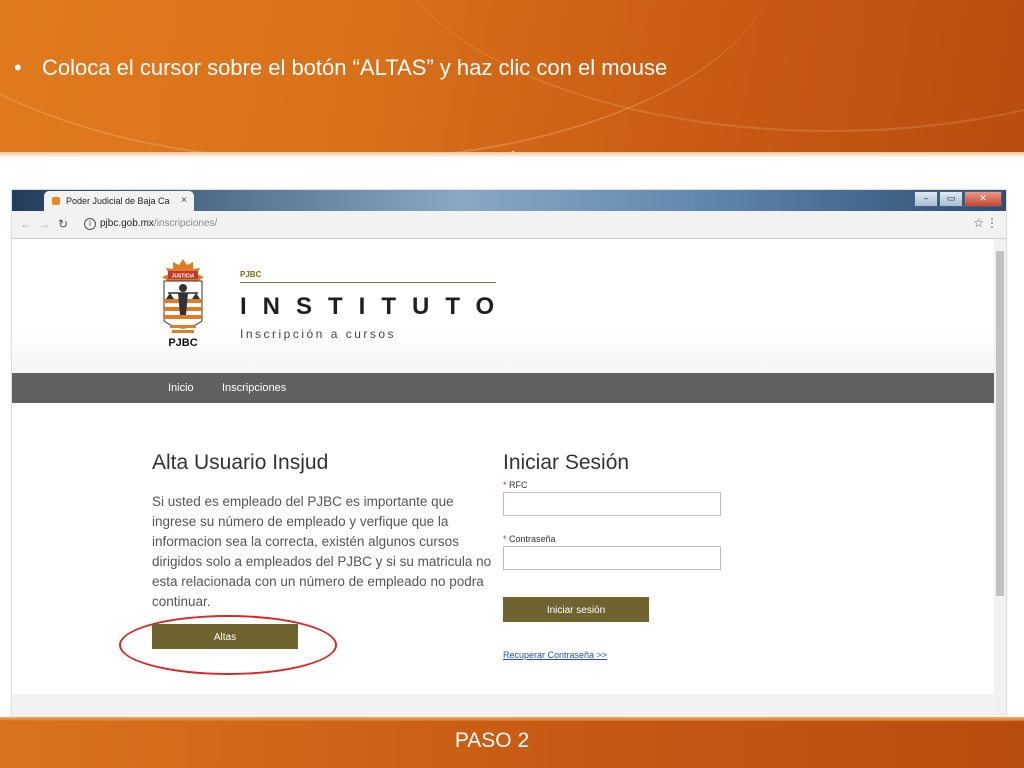  Describe the element at coordinates (318, 334) in the screenshot. I see `site-subtitle: Inscripción a cursos` at that location.